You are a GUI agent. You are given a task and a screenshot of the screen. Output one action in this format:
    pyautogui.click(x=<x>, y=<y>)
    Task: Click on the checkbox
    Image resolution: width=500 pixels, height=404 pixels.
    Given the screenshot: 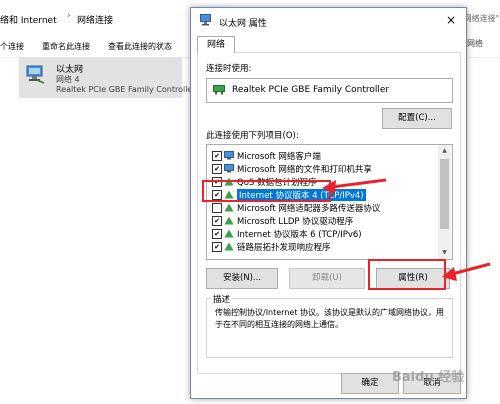 What is the action you would take?
    pyautogui.click(x=217, y=208)
    